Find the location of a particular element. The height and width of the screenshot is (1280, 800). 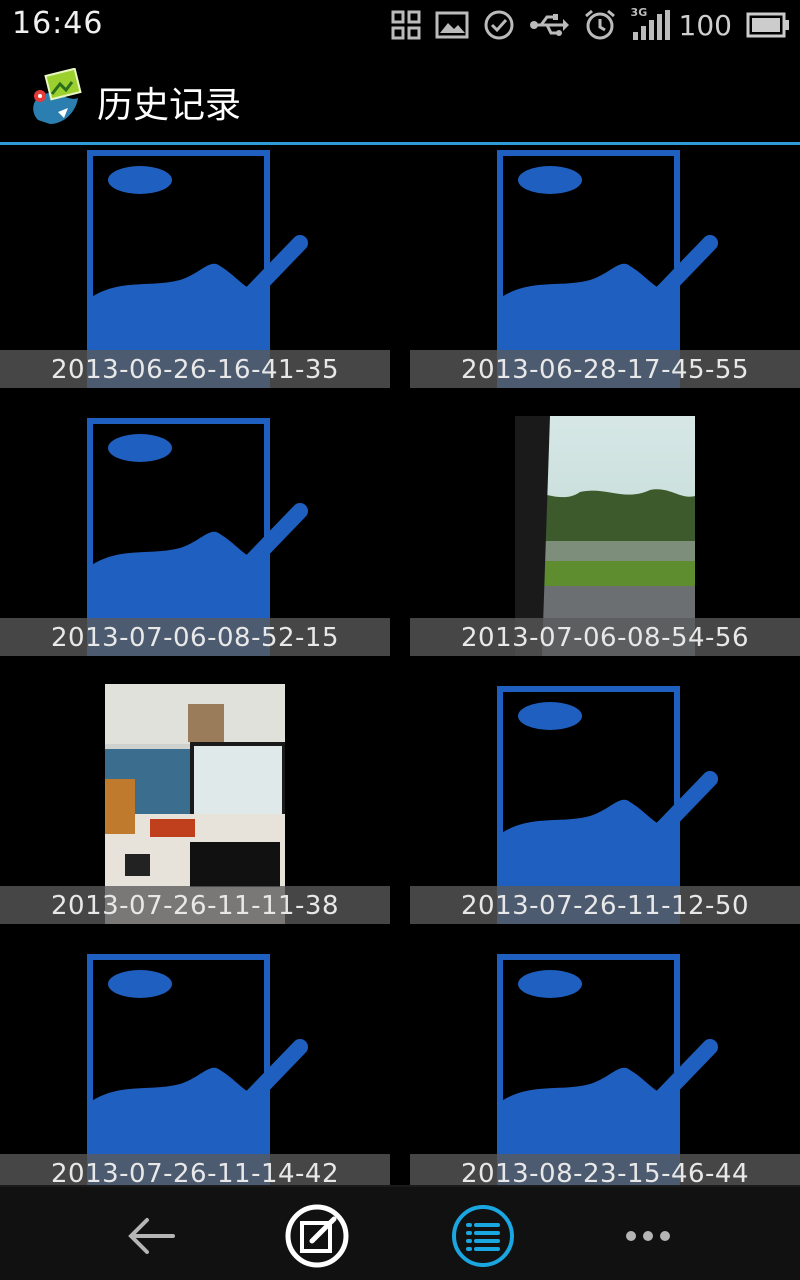

app-logo-icon is located at coordinates (56, 98).